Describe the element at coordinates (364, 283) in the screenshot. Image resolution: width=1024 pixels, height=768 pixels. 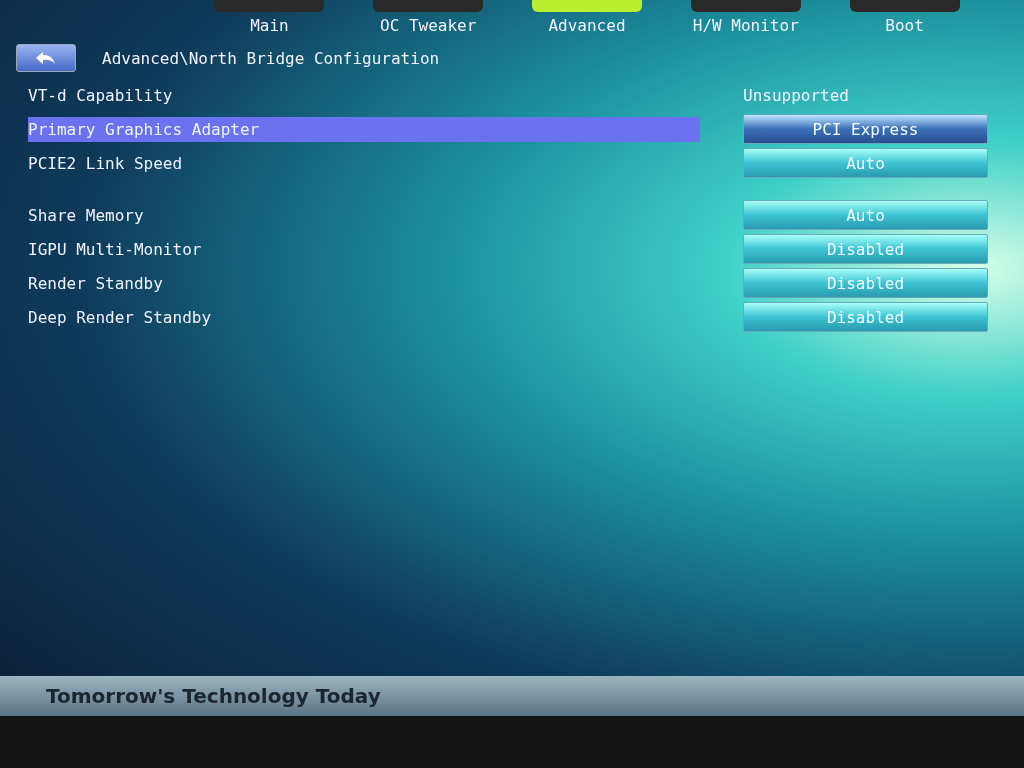
I see `setting-label: Render Standby` at that location.